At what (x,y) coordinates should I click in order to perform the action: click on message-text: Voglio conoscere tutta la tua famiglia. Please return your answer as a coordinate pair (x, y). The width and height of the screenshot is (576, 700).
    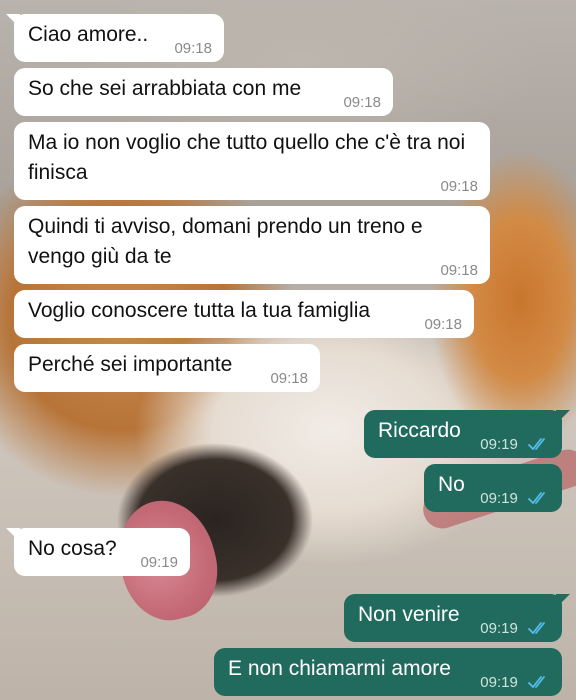
    Looking at the image, I should click on (199, 310).